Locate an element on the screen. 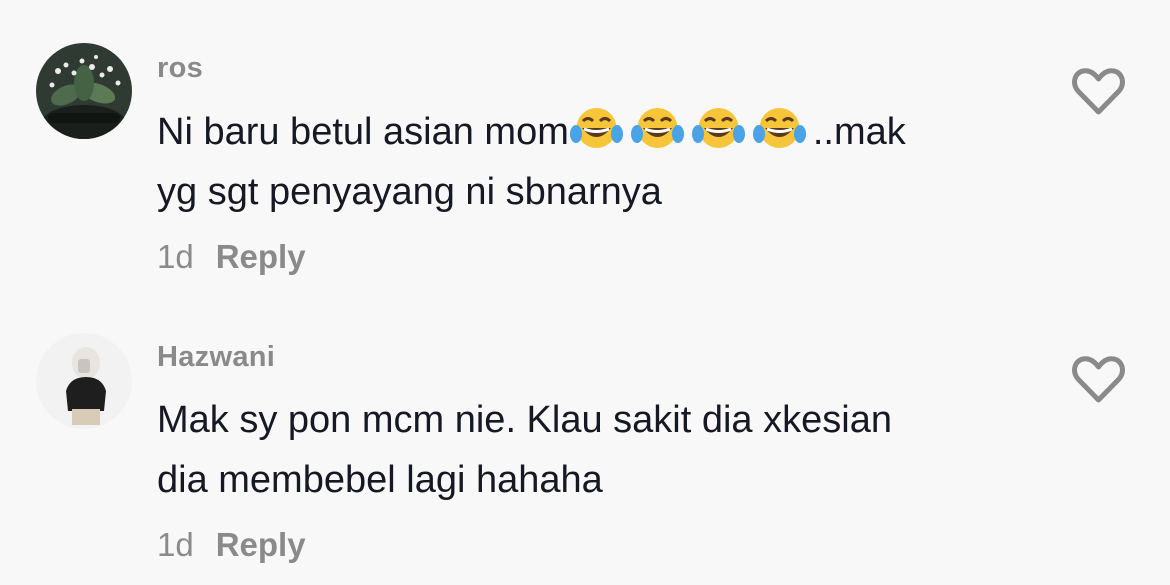  comment-text-line2: yg sgt penyayang ni sbnarnya is located at coordinates (409, 192).